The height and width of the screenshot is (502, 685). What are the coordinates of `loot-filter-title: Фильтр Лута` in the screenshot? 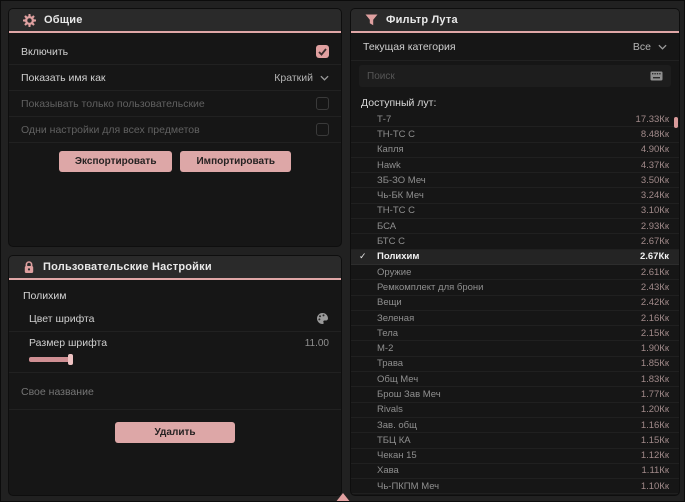 It's located at (422, 20).